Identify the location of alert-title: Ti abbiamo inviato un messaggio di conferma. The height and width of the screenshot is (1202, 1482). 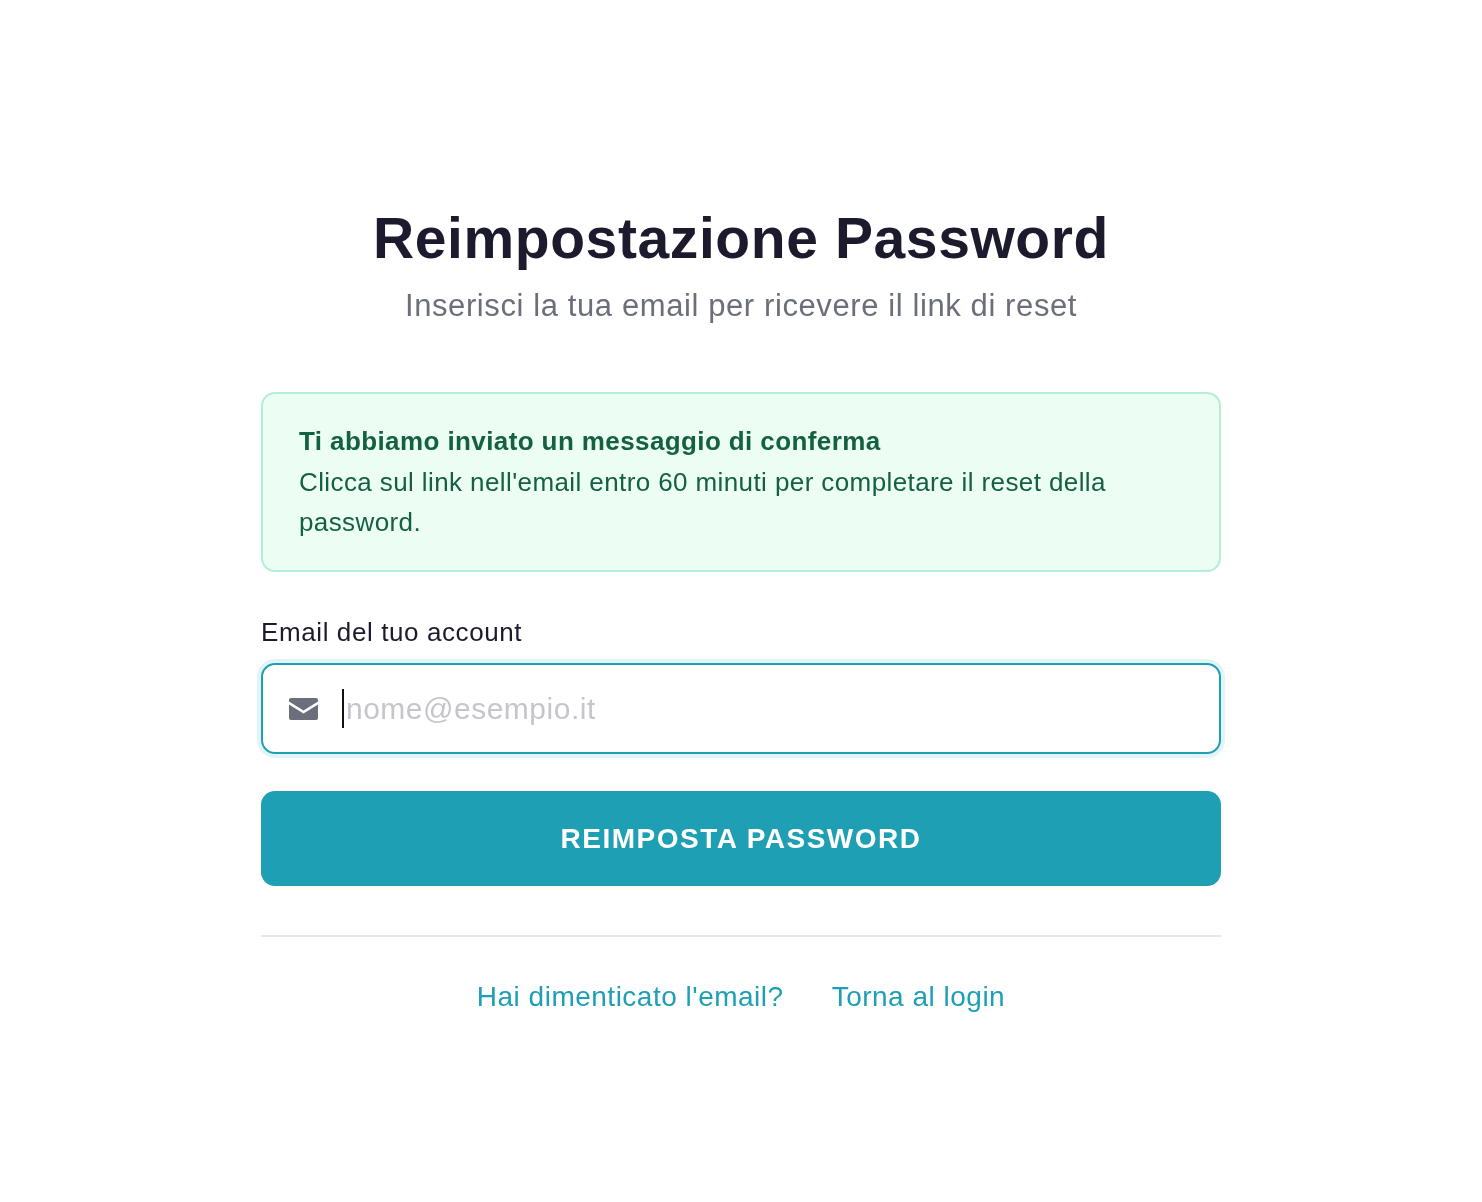
(590, 441).